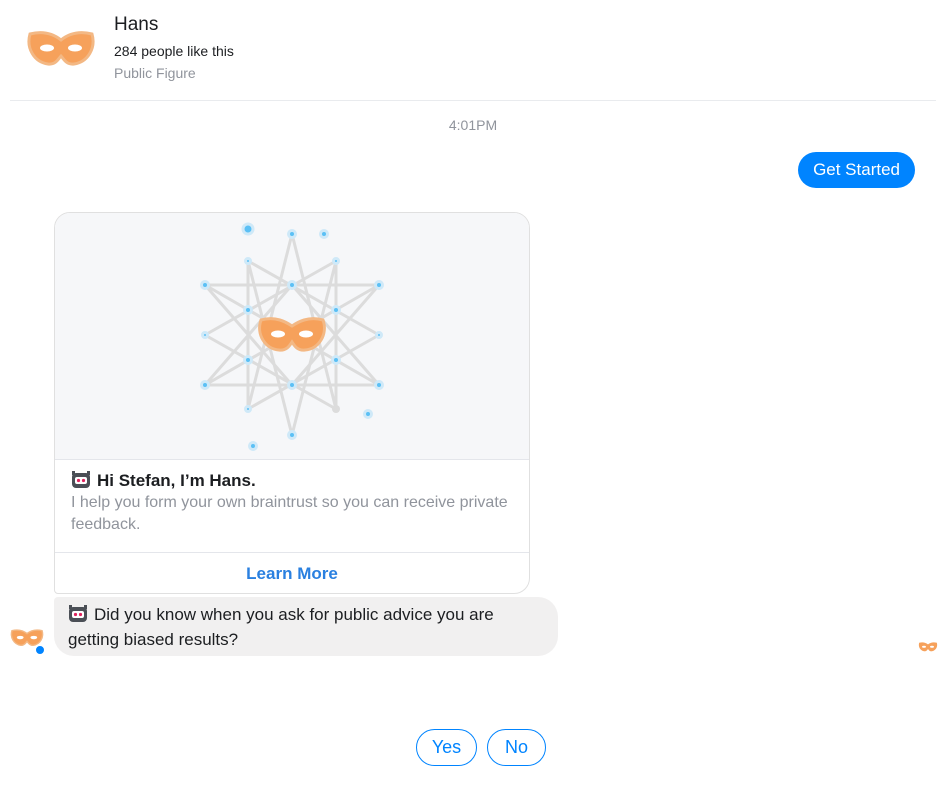 This screenshot has height=785, width=946. I want to click on mask-avatar-icon, so click(61, 49).